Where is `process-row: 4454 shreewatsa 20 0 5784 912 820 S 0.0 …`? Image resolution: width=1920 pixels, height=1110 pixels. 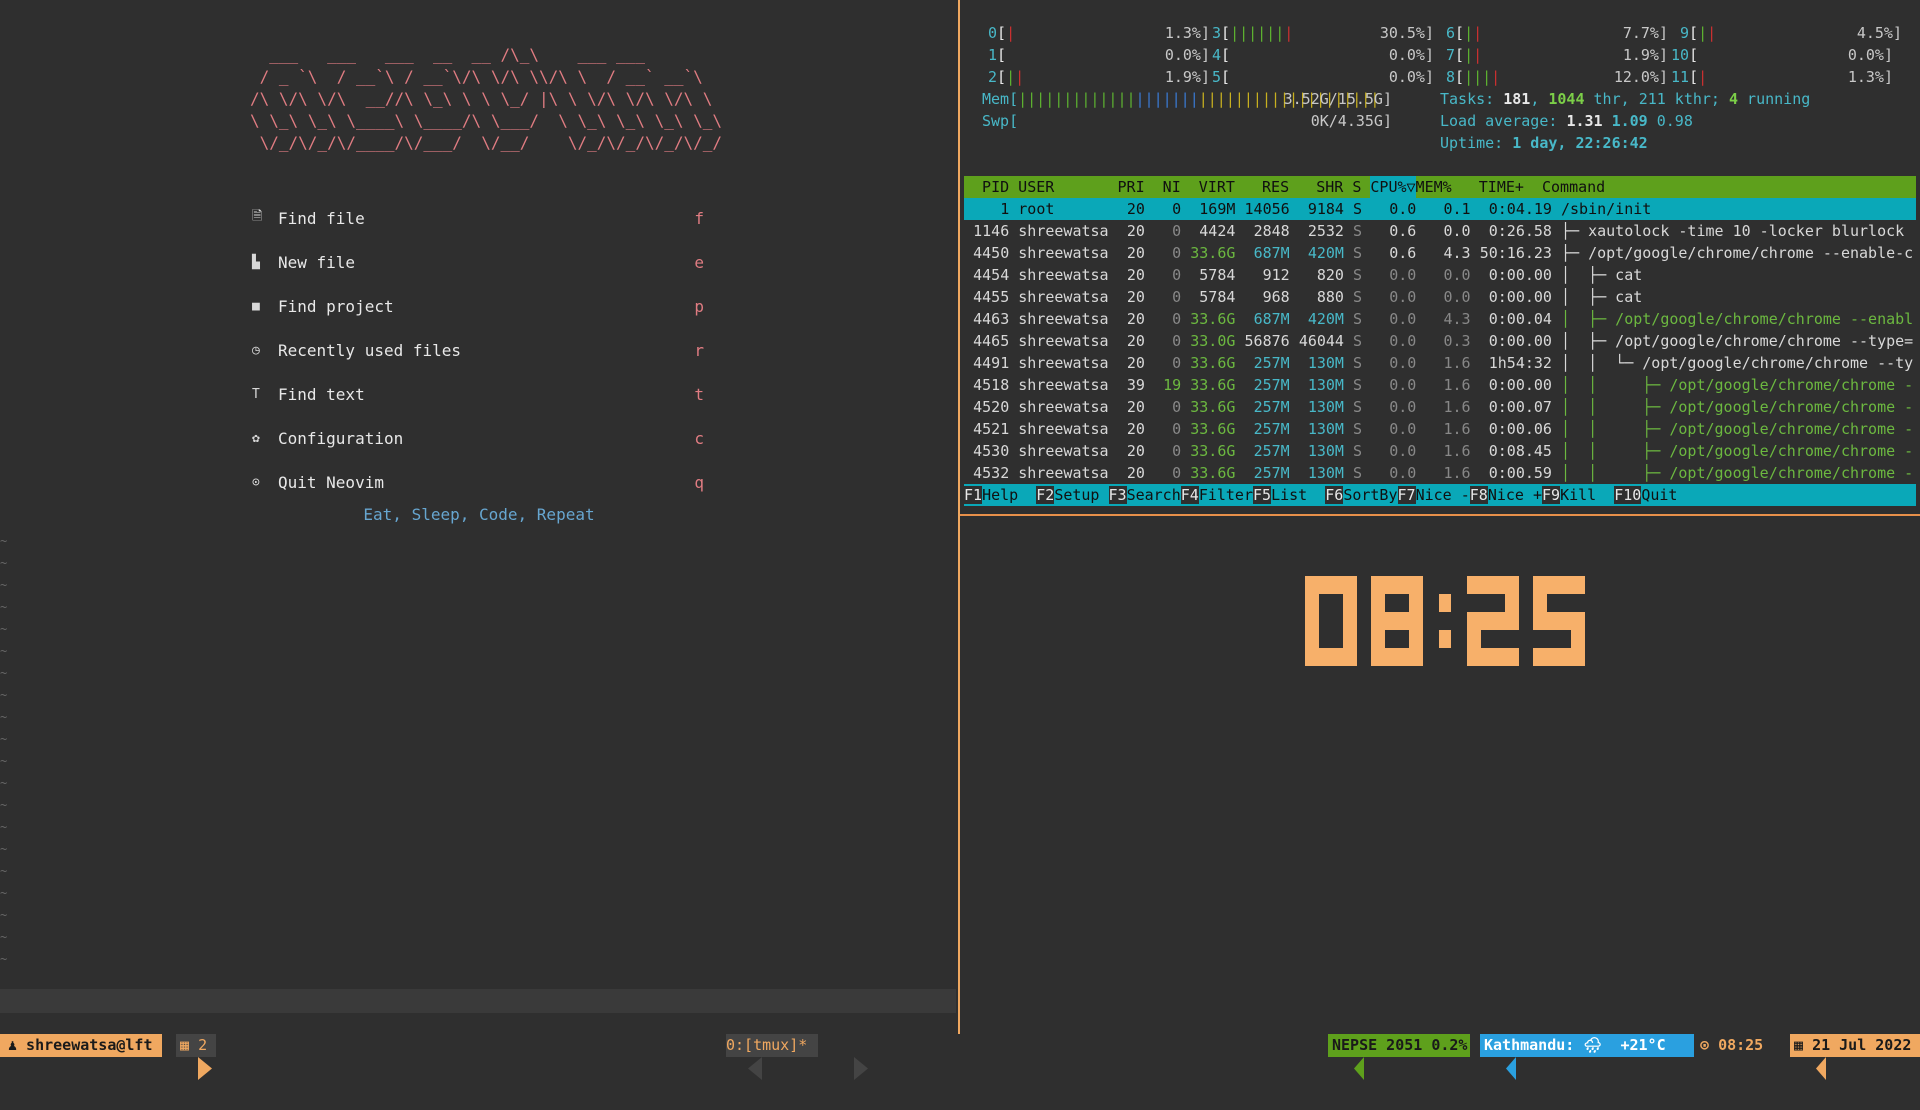
process-row: 4454 shreewatsa 20 0 5784 912 820 S 0.0 … is located at coordinates (1440, 275).